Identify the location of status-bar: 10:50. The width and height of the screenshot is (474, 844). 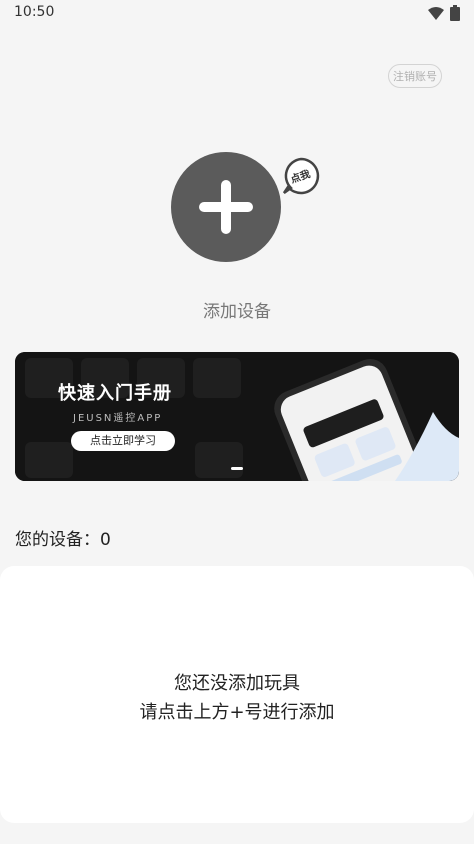
(237, 13).